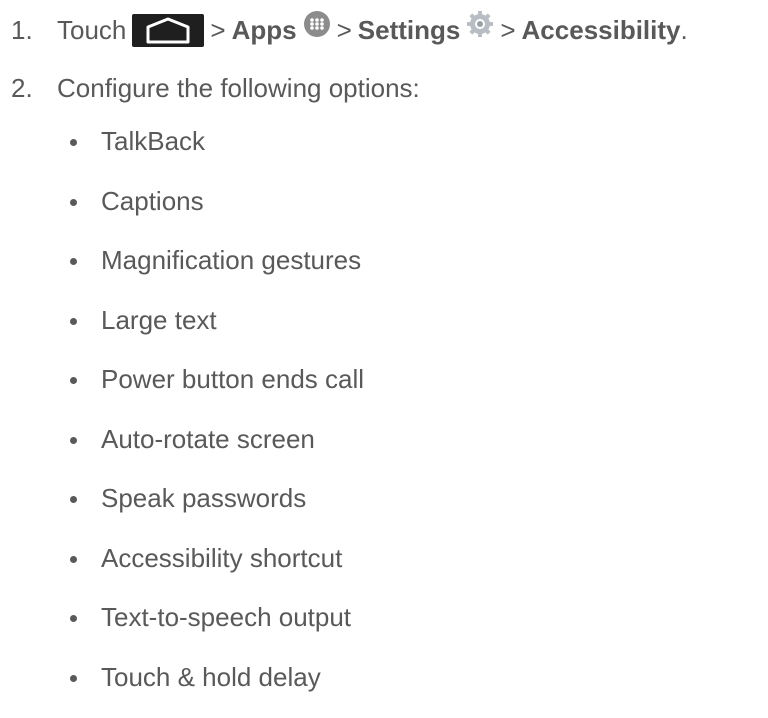  I want to click on option-label: Speak passwords, so click(203, 498).